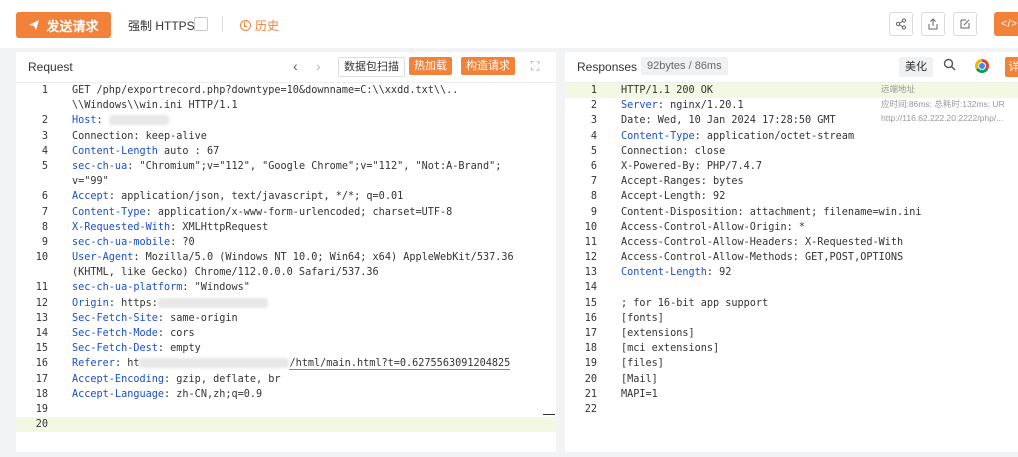  What do you see at coordinates (1009, 24) in the screenshot?
I see `code-icon: </>` at bounding box center [1009, 24].